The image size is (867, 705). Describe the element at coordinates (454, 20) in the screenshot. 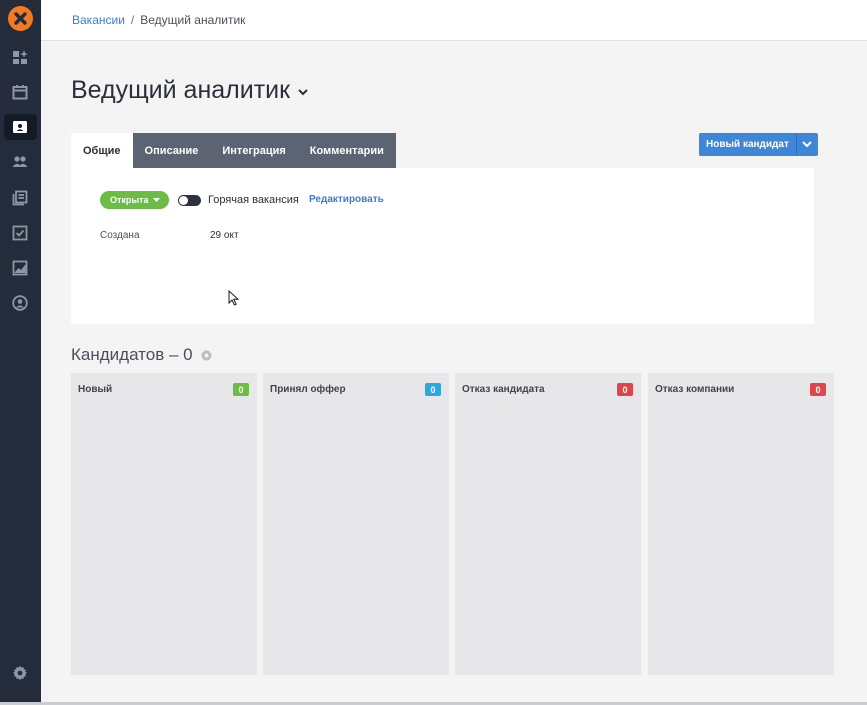

I see `top-bar: Вакансии / Ведущий аналитик` at that location.